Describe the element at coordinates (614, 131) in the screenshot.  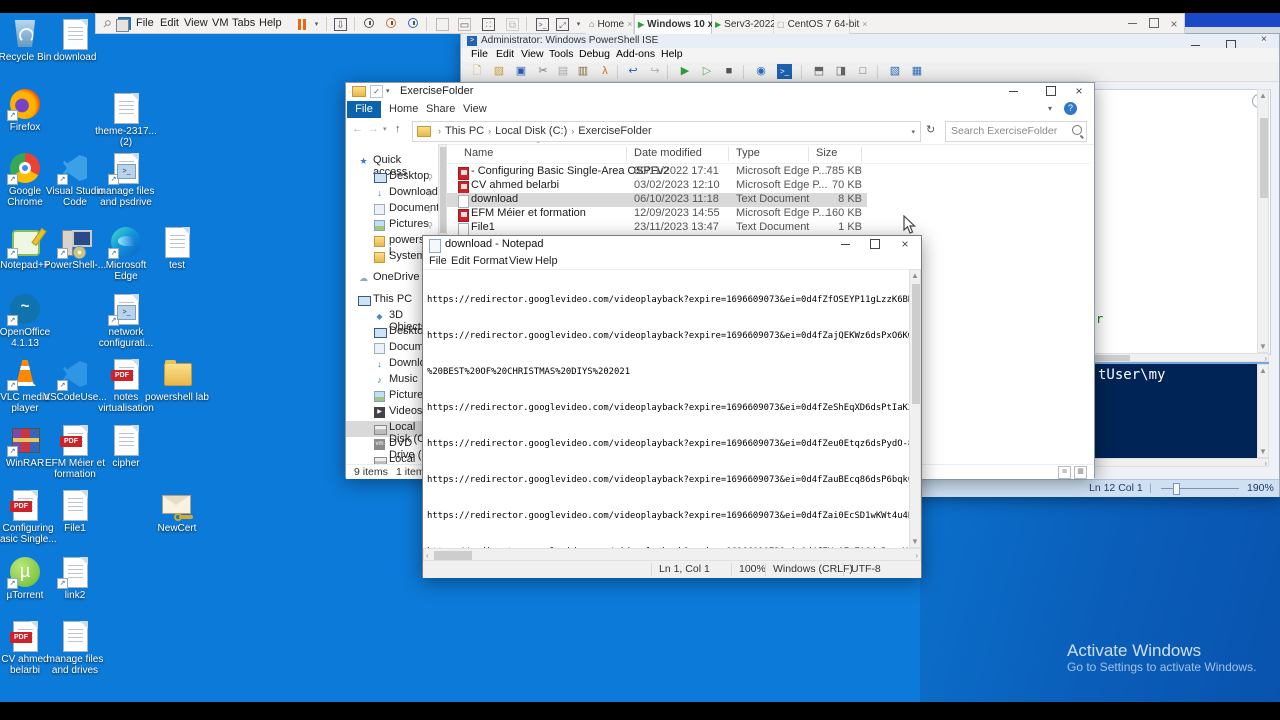
I see `breadcrumb-exercisefolder: ExerciseFolder` at that location.